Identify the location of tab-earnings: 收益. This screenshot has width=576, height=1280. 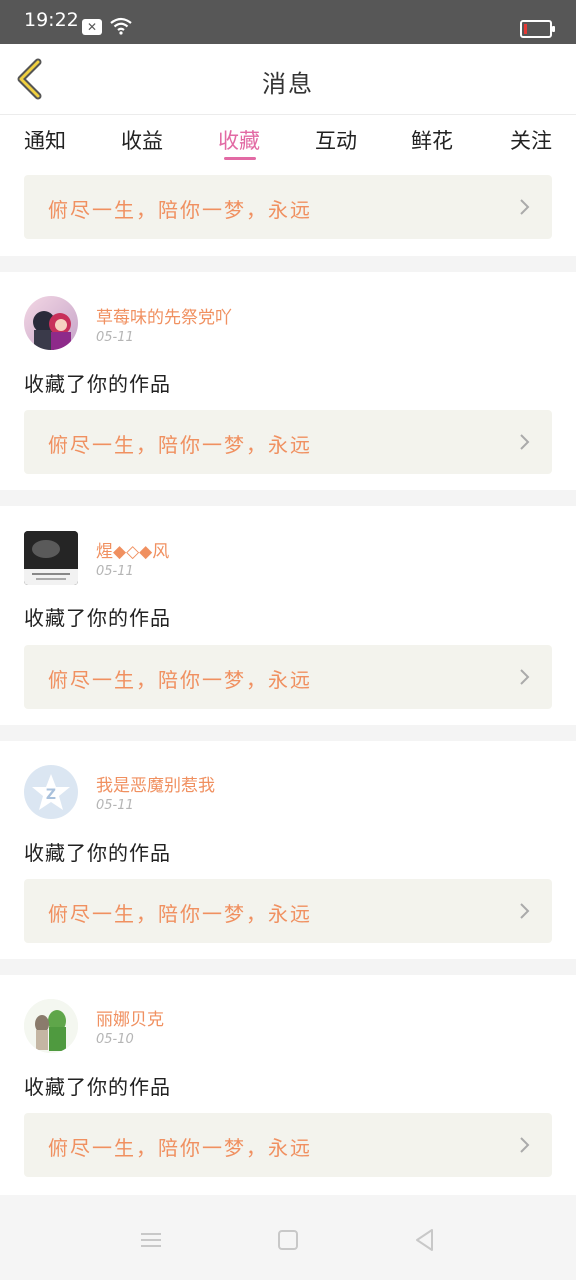
(142, 140).